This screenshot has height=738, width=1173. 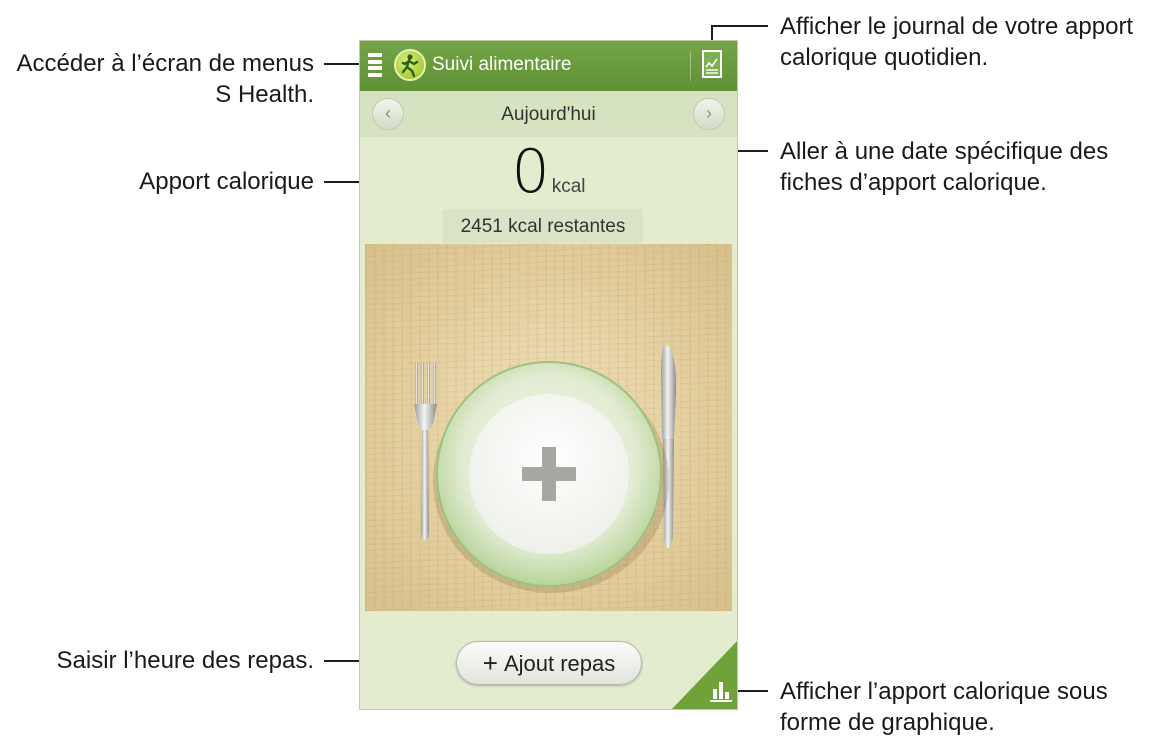 What do you see at coordinates (887, 722) in the screenshot?
I see `callout-graph-line2: forme de graphique.` at bounding box center [887, 722].